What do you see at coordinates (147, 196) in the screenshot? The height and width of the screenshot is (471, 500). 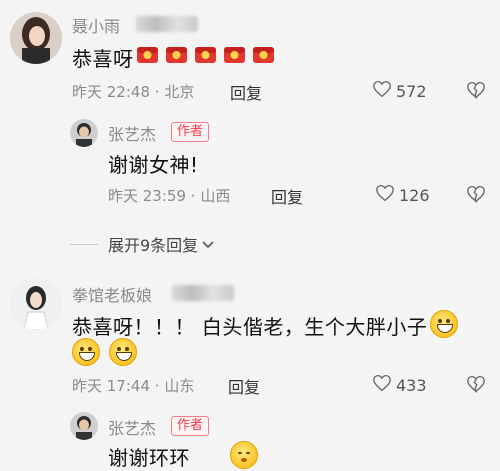 I see `reply-time: 昨天 23:59` at bounding box center [147, 196].